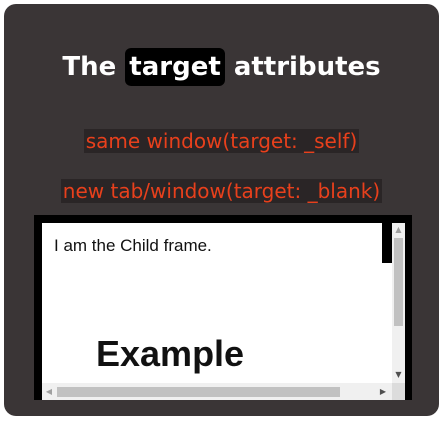  What do you see at coordinates (198, 392) in the screenshot?
I see `horizontal-scroll-thumb` at bounding box center [198, 392].